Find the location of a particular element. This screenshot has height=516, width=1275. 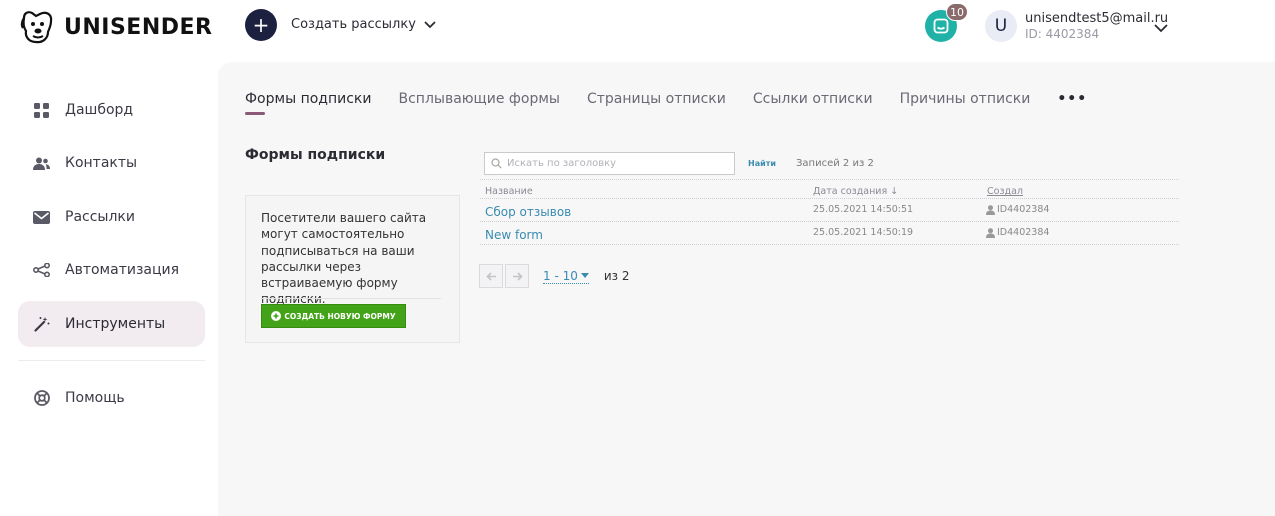

arrow-right-icon is located at coordinates (517, 276).